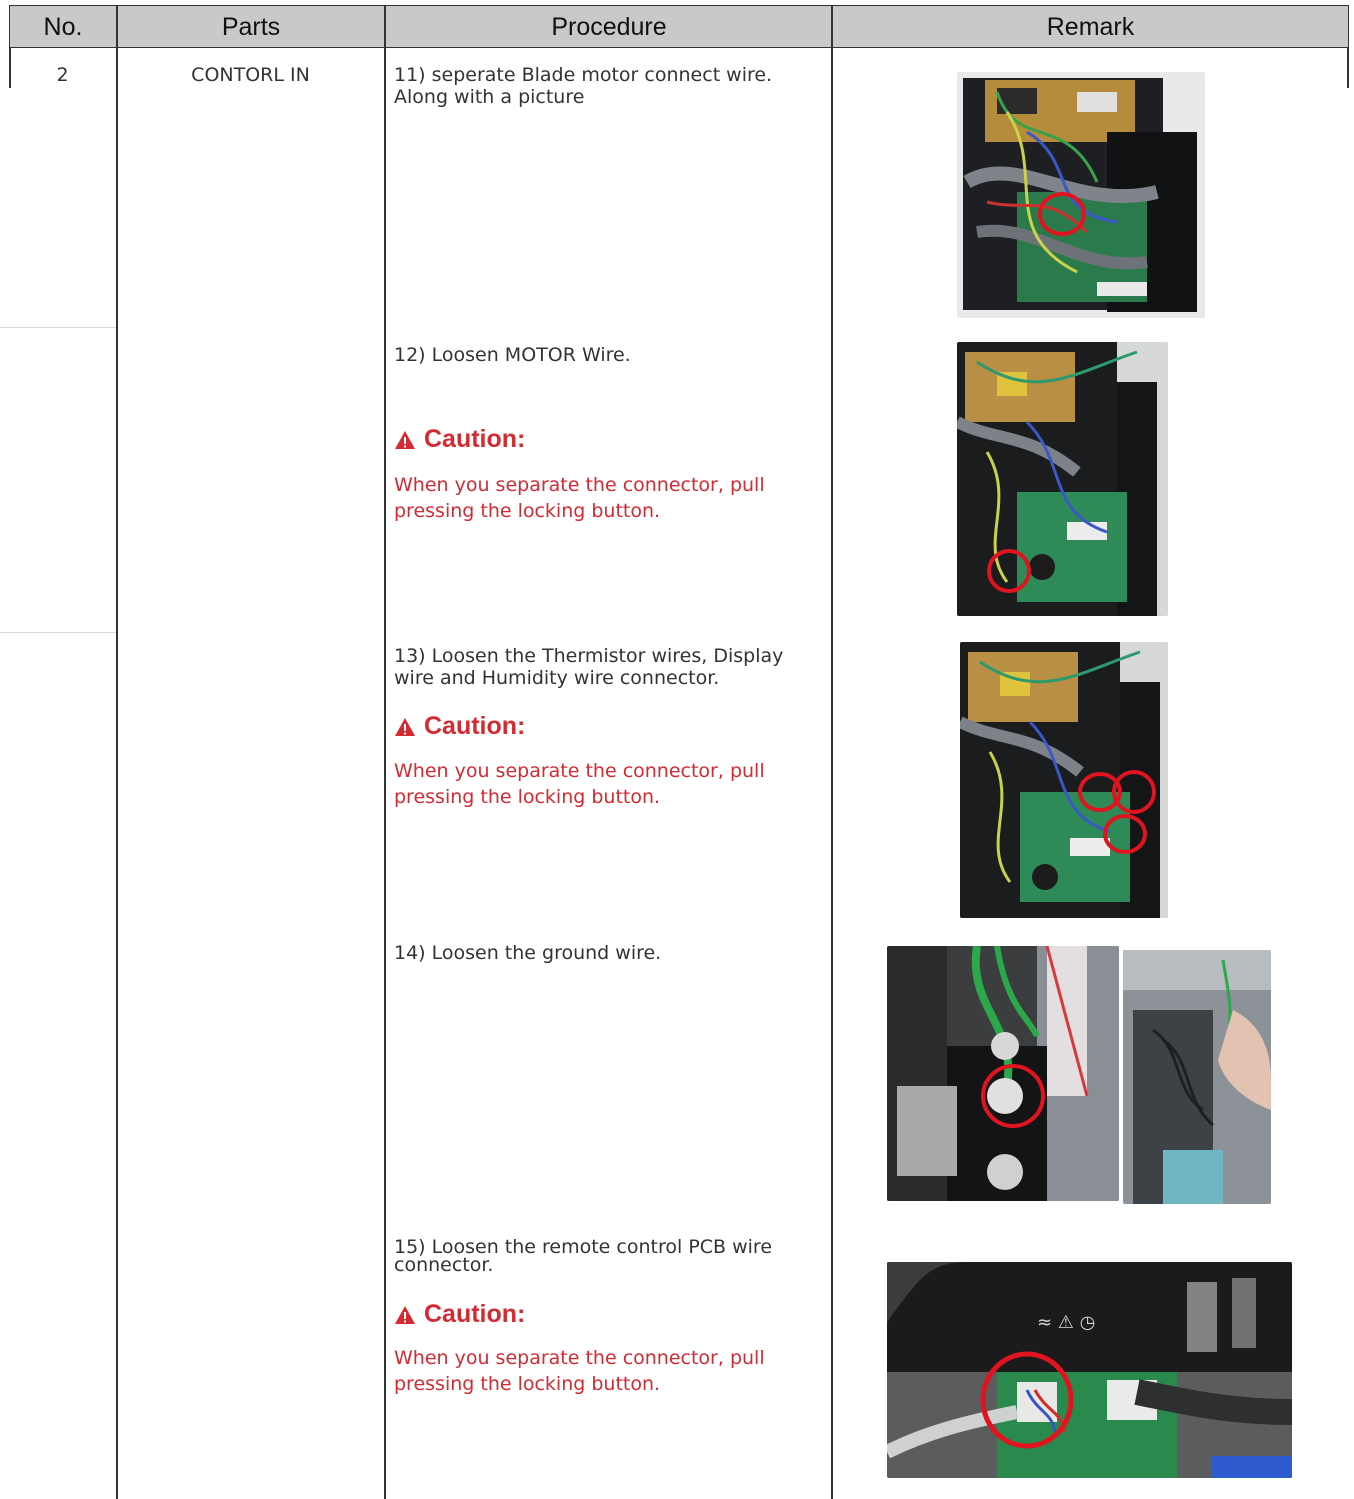 The width and height of the screenshot is (1354, 1499). Describe the element at coordinates (63, 27) in the screenshot. I see `header-no: No.` at that location.